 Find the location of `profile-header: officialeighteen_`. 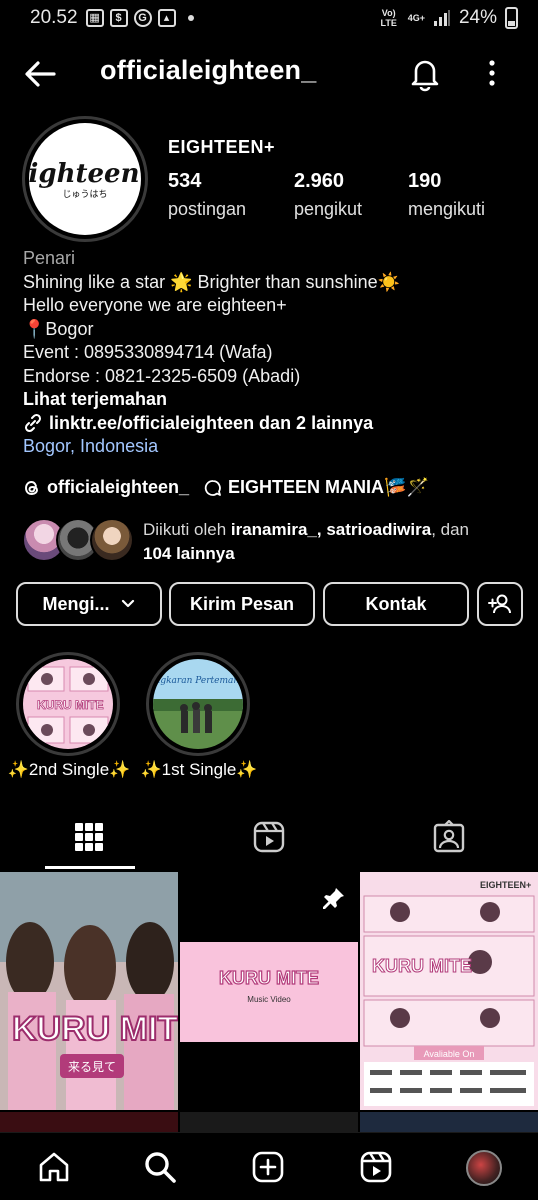

profile-header: officialeighteen_ is located at coordinates (269, 73).